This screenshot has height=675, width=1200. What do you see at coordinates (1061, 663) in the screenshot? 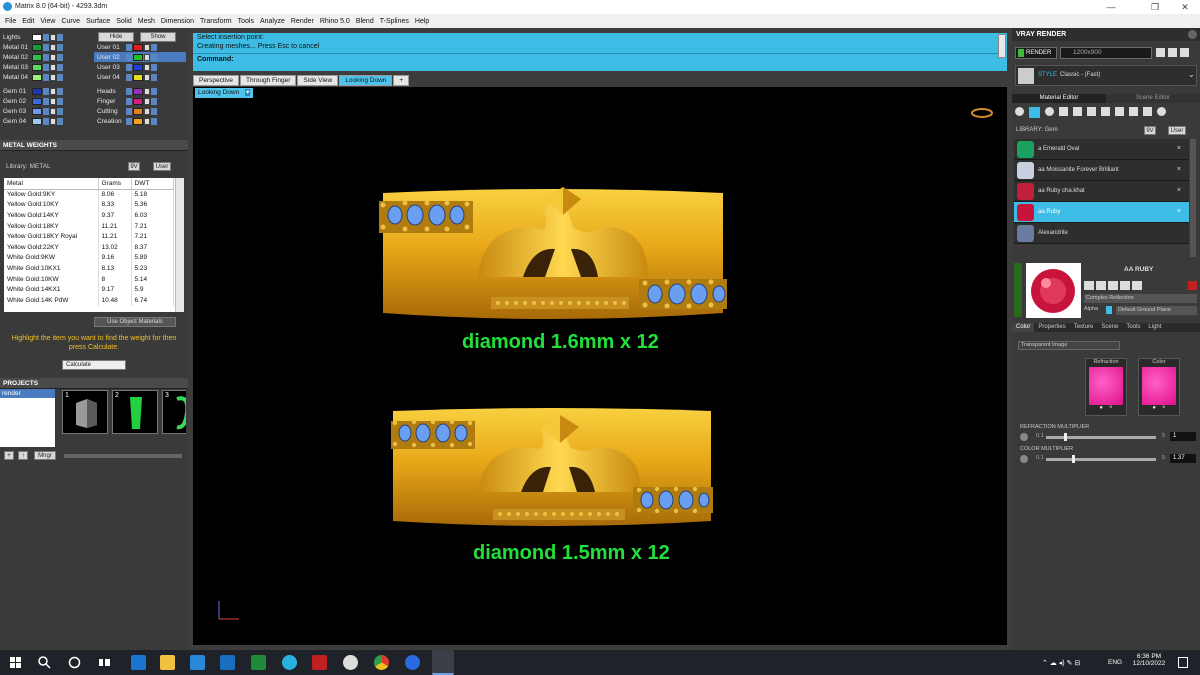
I see `tray-icons: ⌃ ☁ ◂) ✎ ⊟` at bounding box center [1061, 663].